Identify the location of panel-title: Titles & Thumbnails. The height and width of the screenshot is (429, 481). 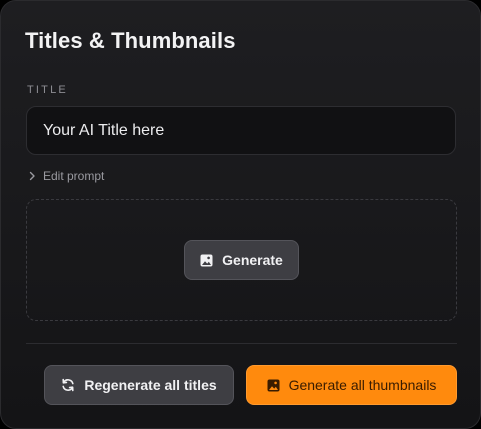
(130, 40).